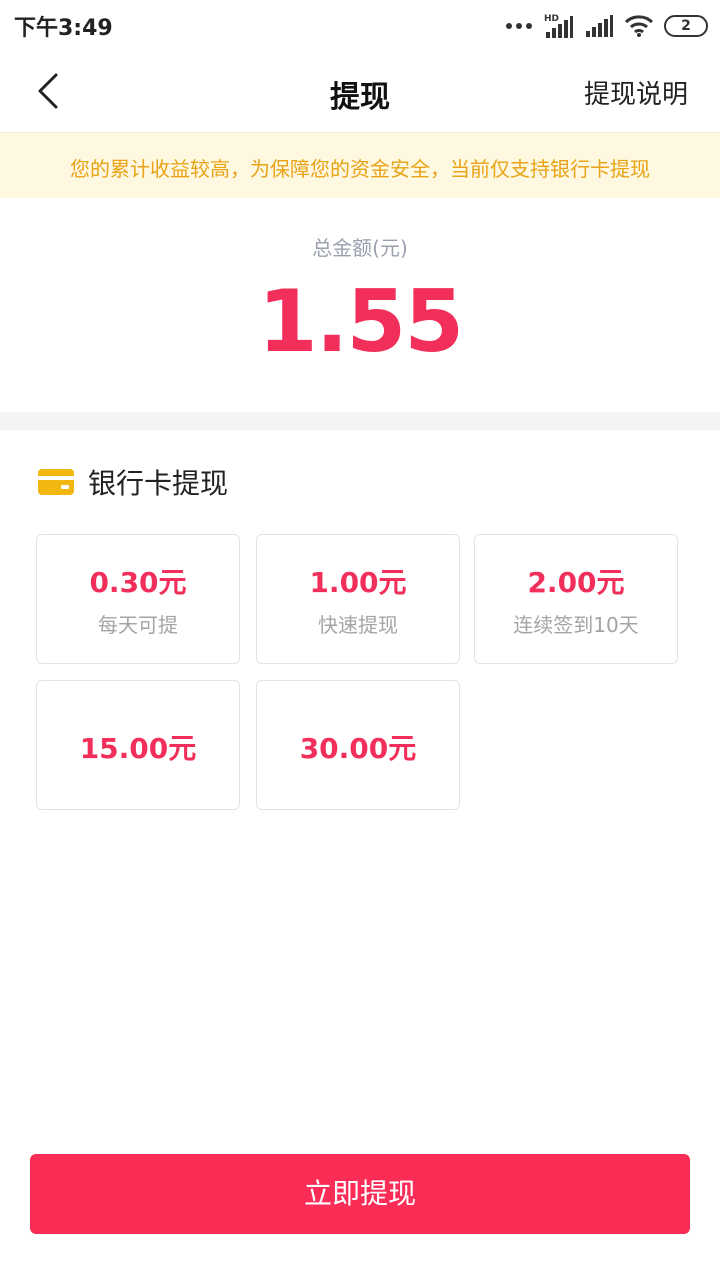  Describe the element at coordinates (636, 92) in the screenshot. I see `withdraw-instructions-link: 提现说明` at that location.